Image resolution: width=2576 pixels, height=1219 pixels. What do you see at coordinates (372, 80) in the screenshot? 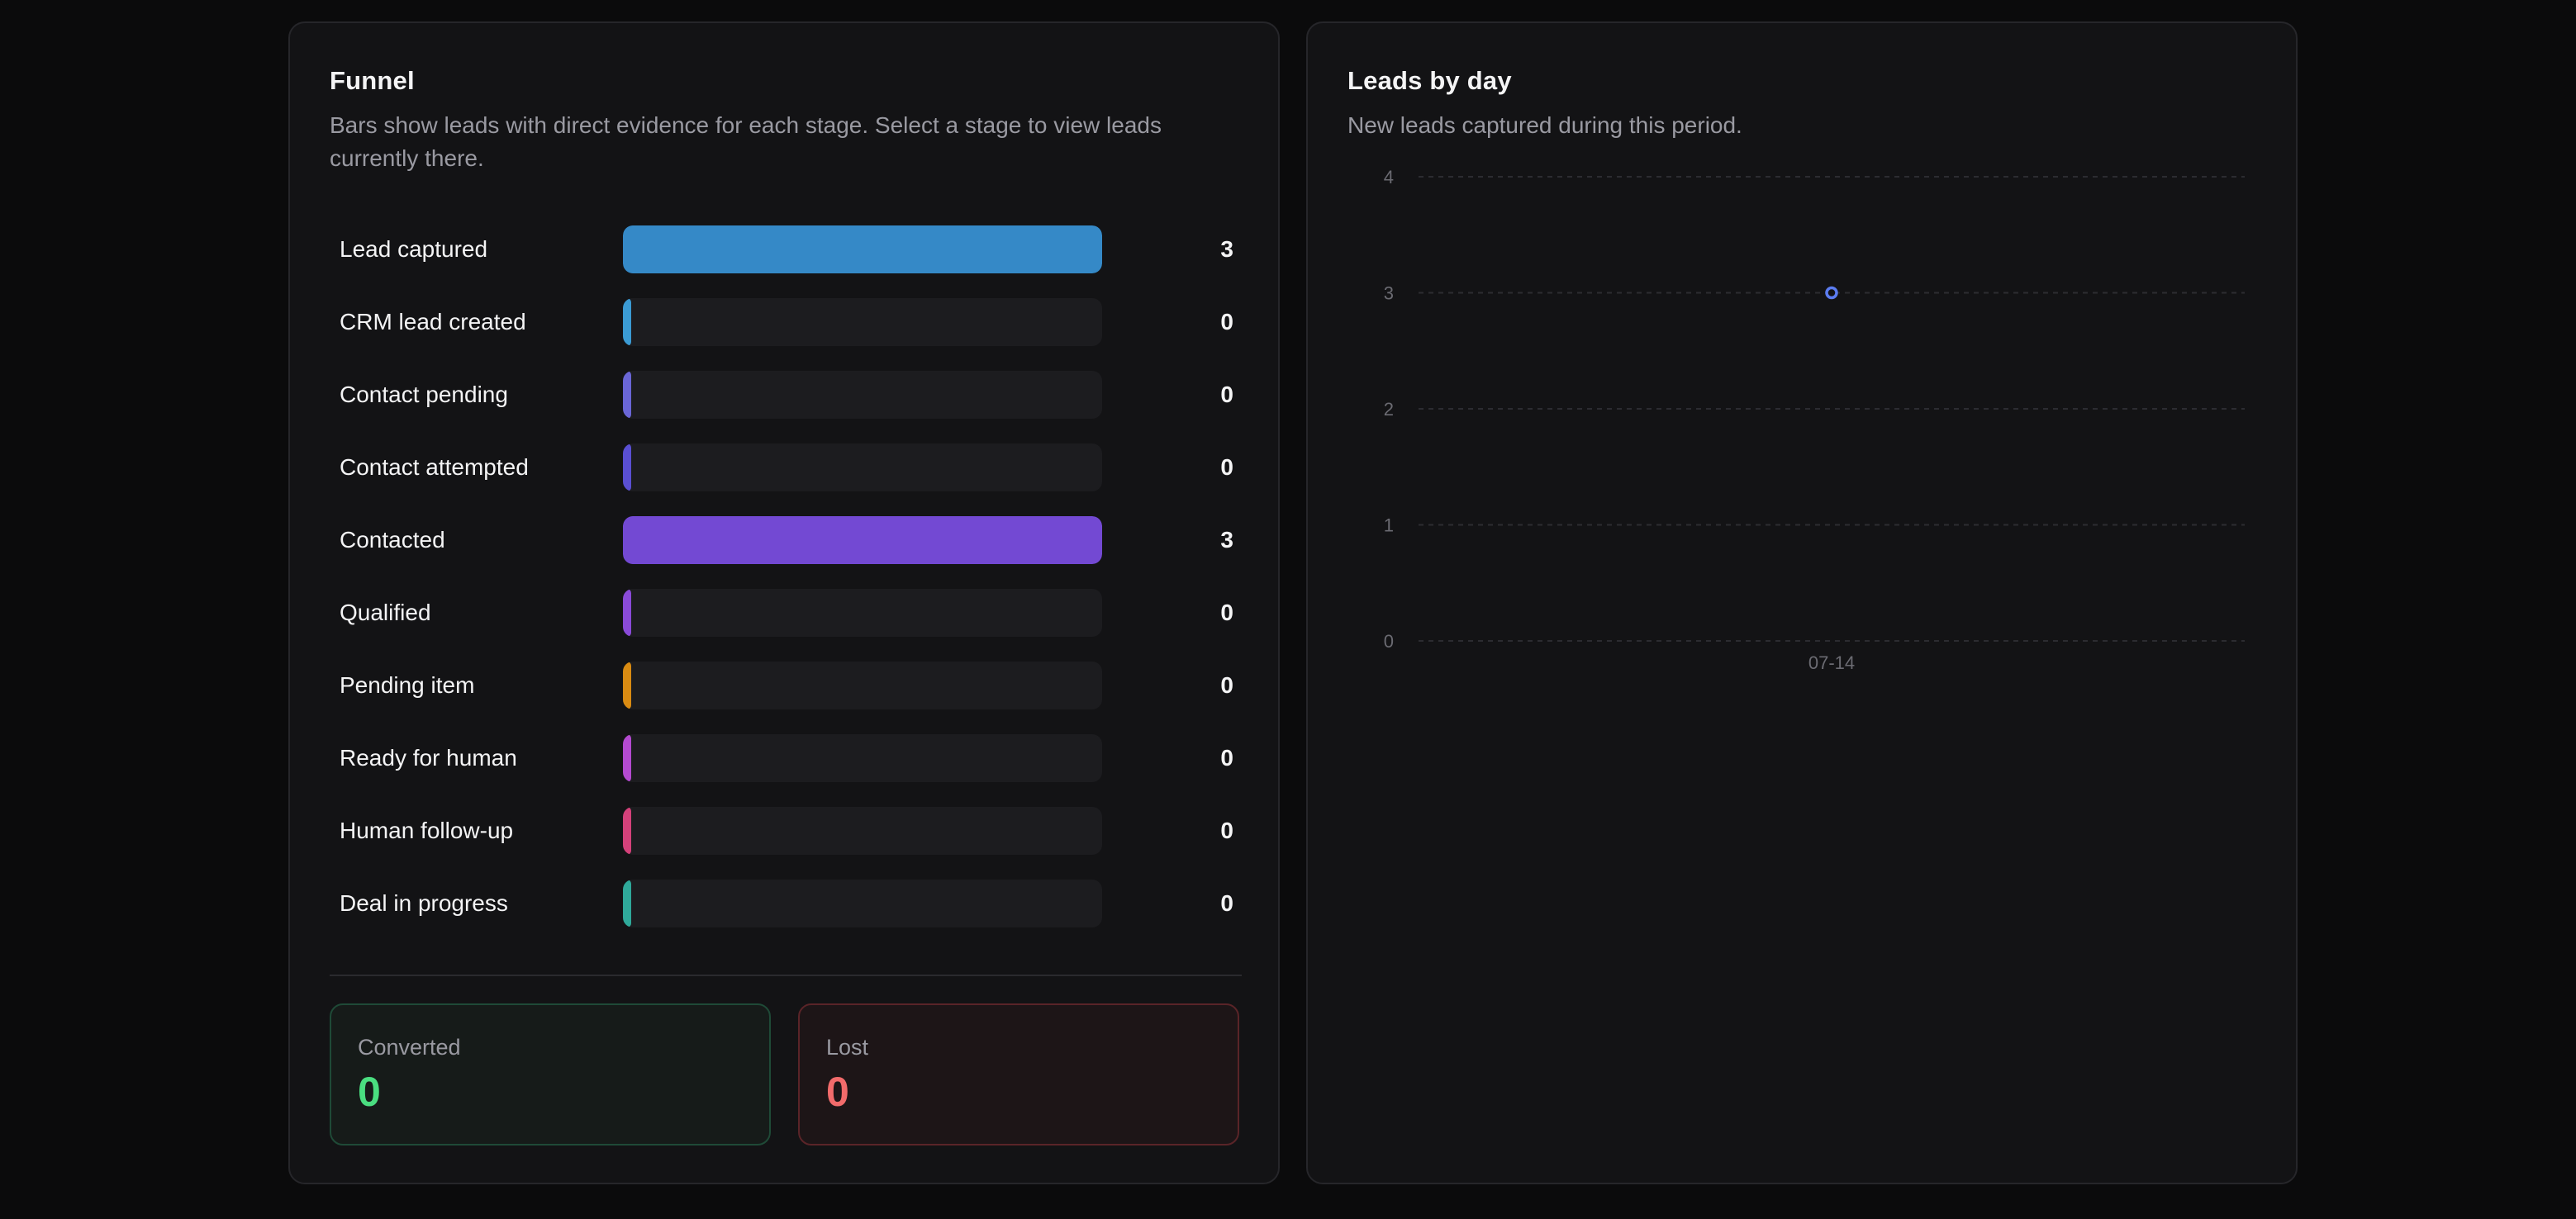
I see `funnel-title: Funnel` at bounding box center [372, 80].